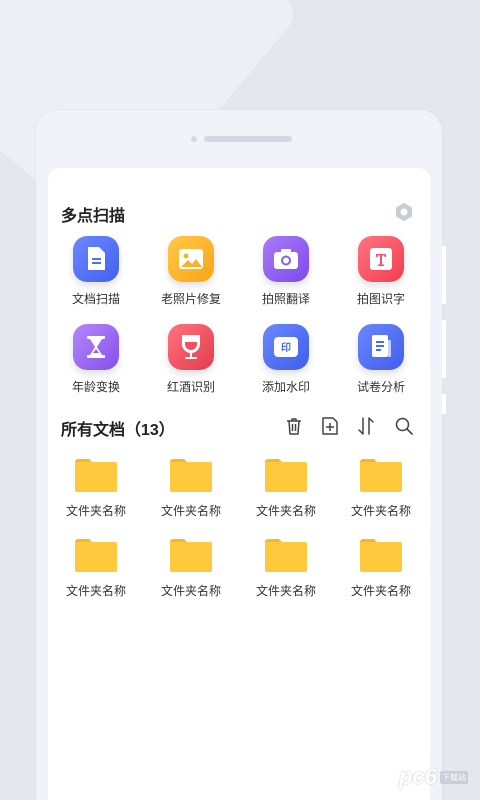 The width and height of the screenshot is (480, 800). I want to click on tool-label: 试卷分析, so click(380, 387).